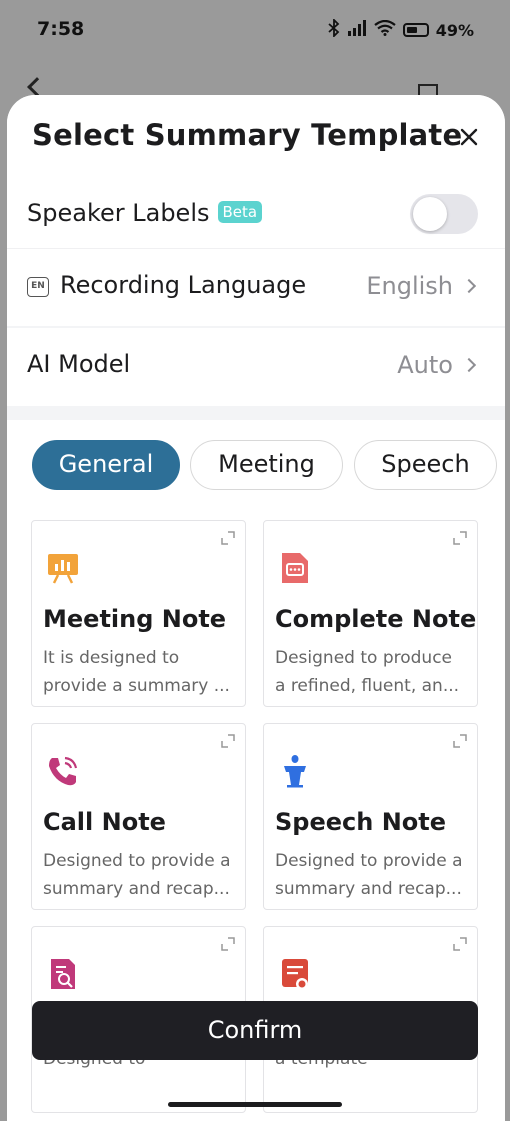 This screenshot has height=1121, width=510. Describe the element at coordinates (376, 619) in the screenshot. I see `card-title: Complete Note` at that location.